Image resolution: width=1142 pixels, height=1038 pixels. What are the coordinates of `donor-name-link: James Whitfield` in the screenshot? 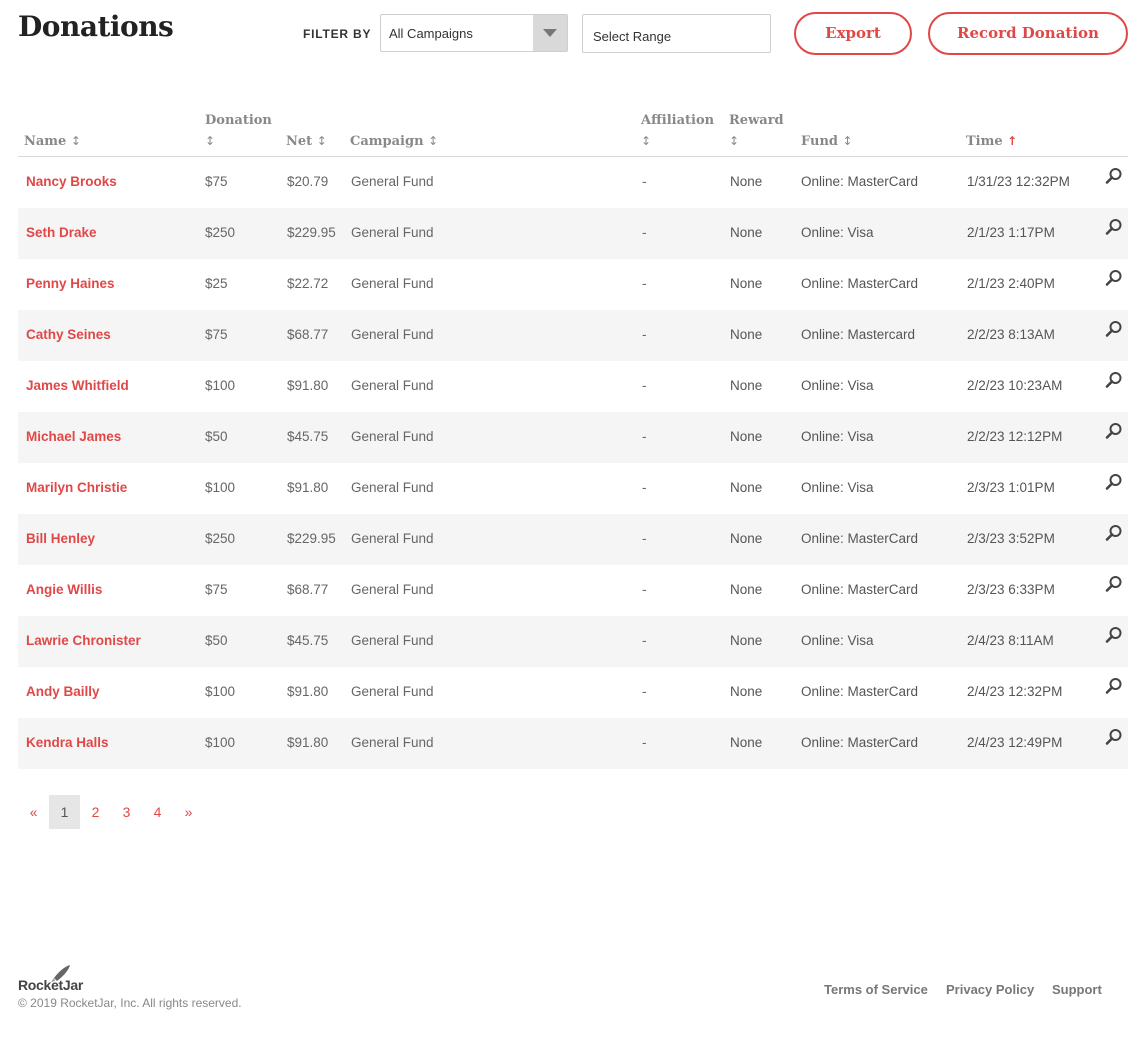 It's located at (77, 385).